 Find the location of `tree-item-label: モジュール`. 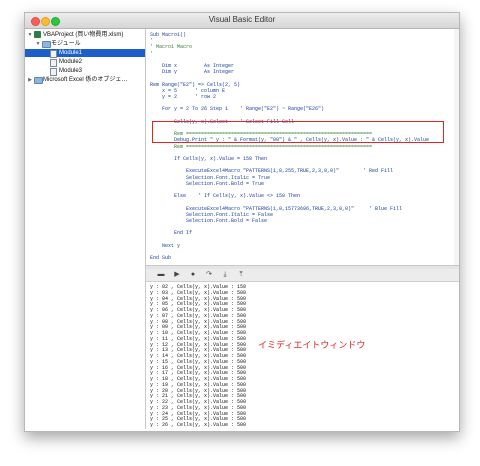

tree-item-label: モジュール is located at coordinates (66, 44).